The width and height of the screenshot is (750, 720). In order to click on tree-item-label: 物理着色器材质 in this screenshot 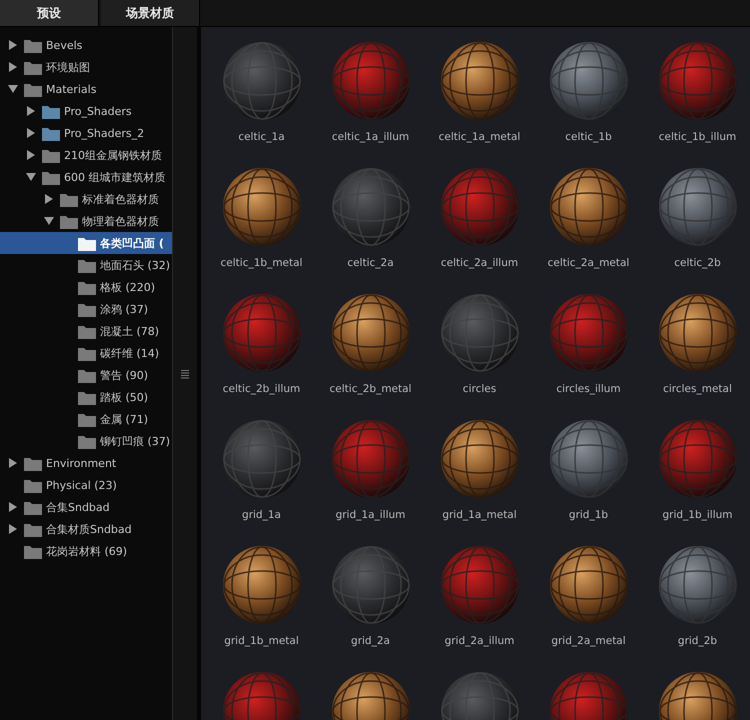, I will do `click(120, 221)`.